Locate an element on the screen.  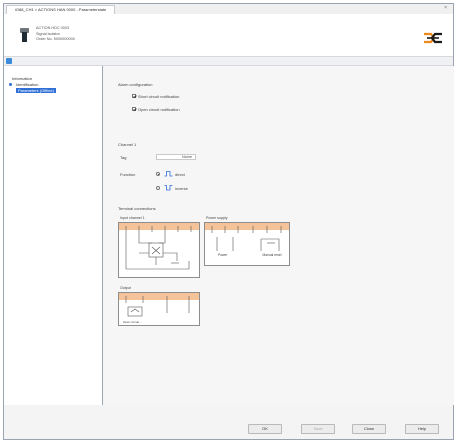
input-wiring-icon is located at coordinates (158, 248).